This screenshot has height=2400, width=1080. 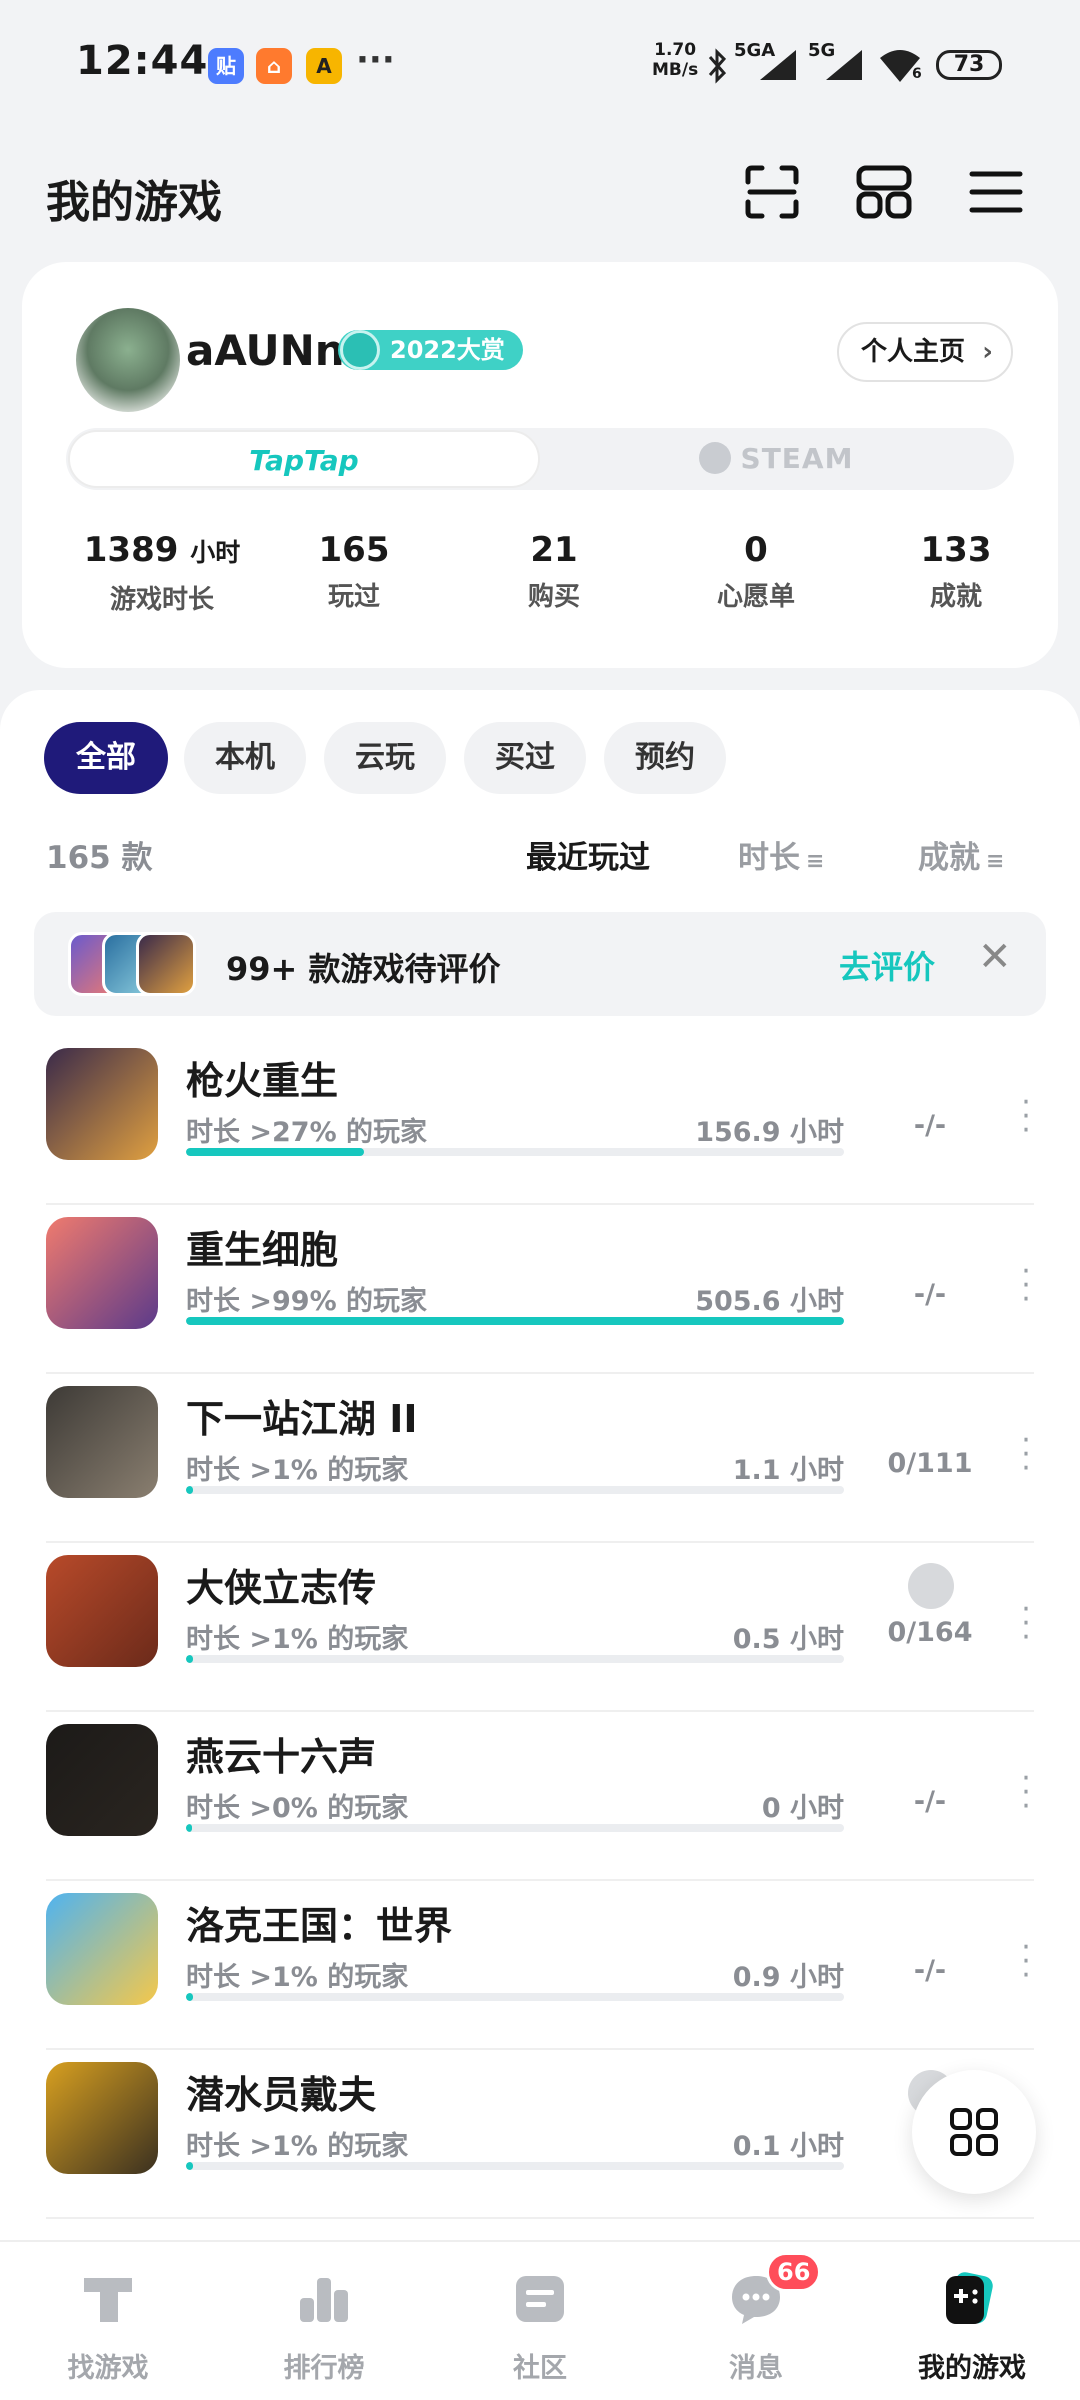 What do you see at coordinates (588, 854) in the screenshot?
I see `sort-recent: 最近玩过` at bounding box center [588, 854].